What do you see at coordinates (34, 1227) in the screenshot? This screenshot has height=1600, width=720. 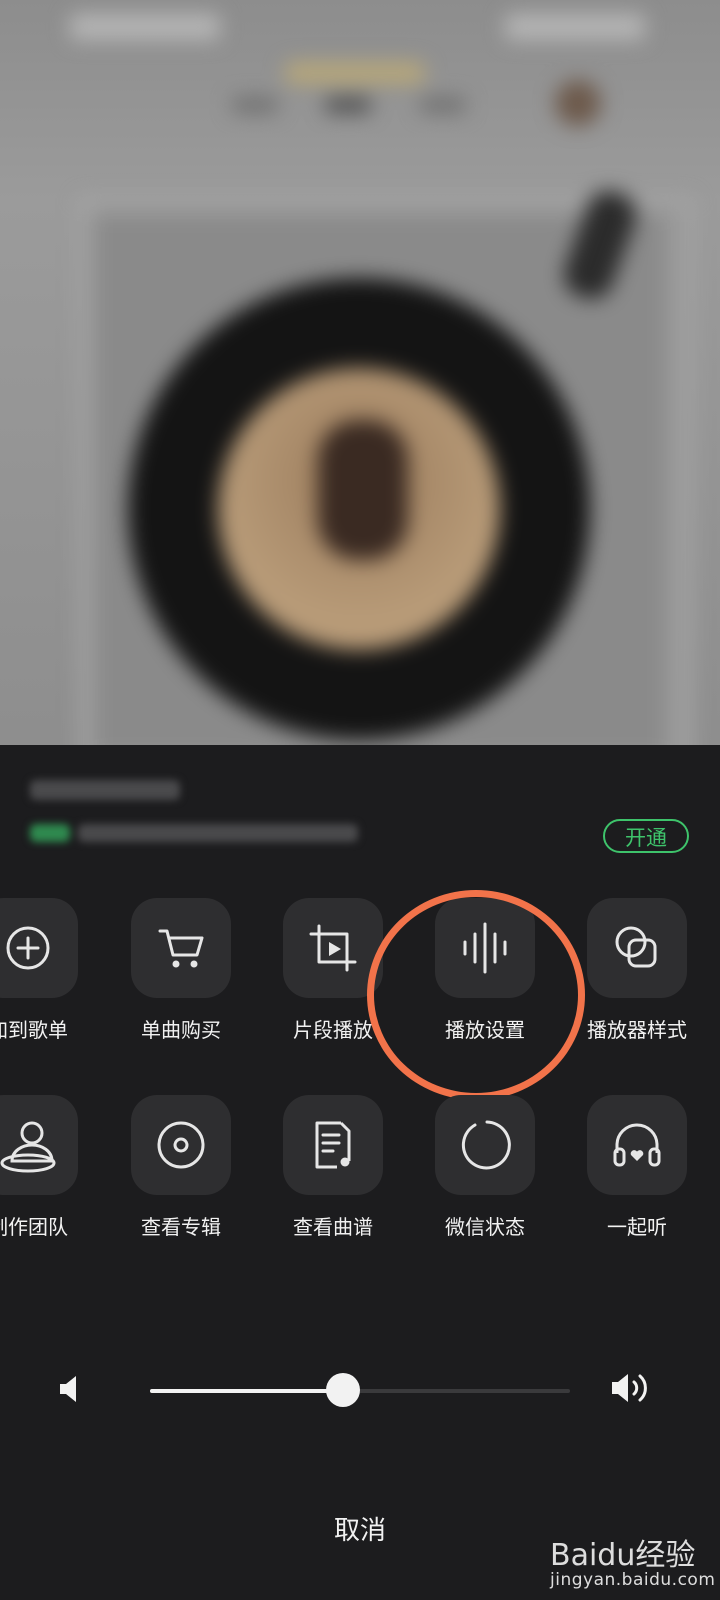 I see `action-label: 制作团队` at bounding box center [34, 1227].